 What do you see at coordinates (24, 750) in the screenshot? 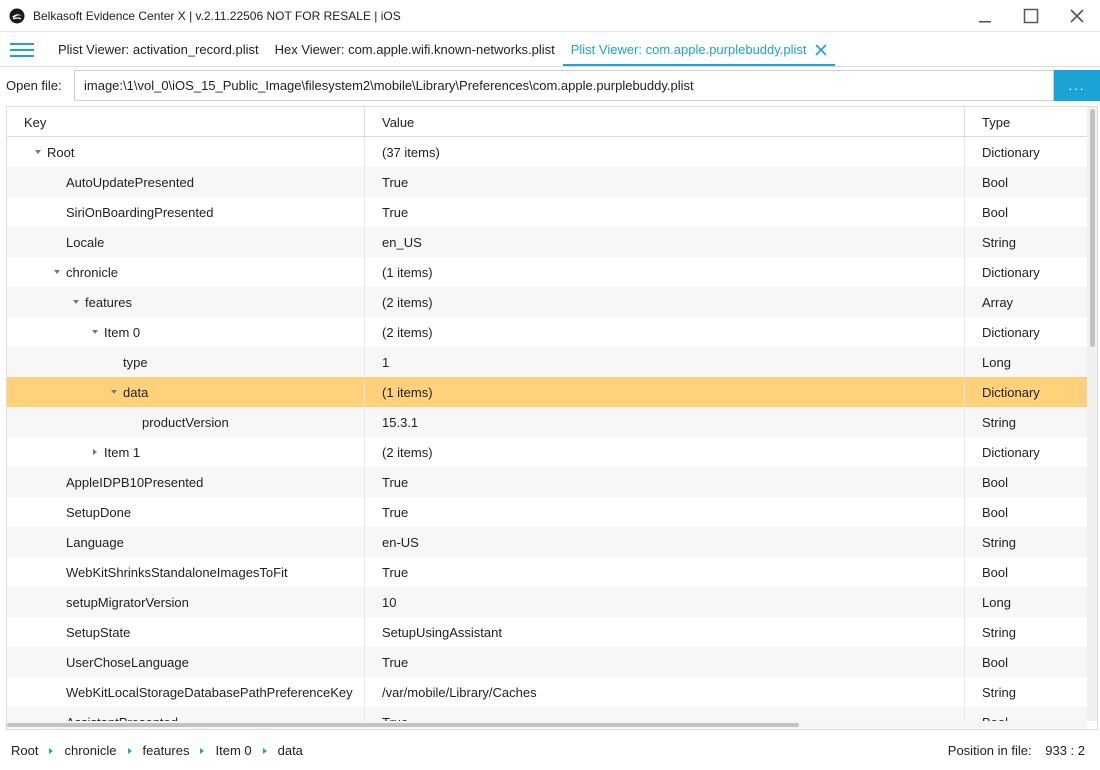
I see `breadcrumb-item: Root` at bounding box center [24, 750].